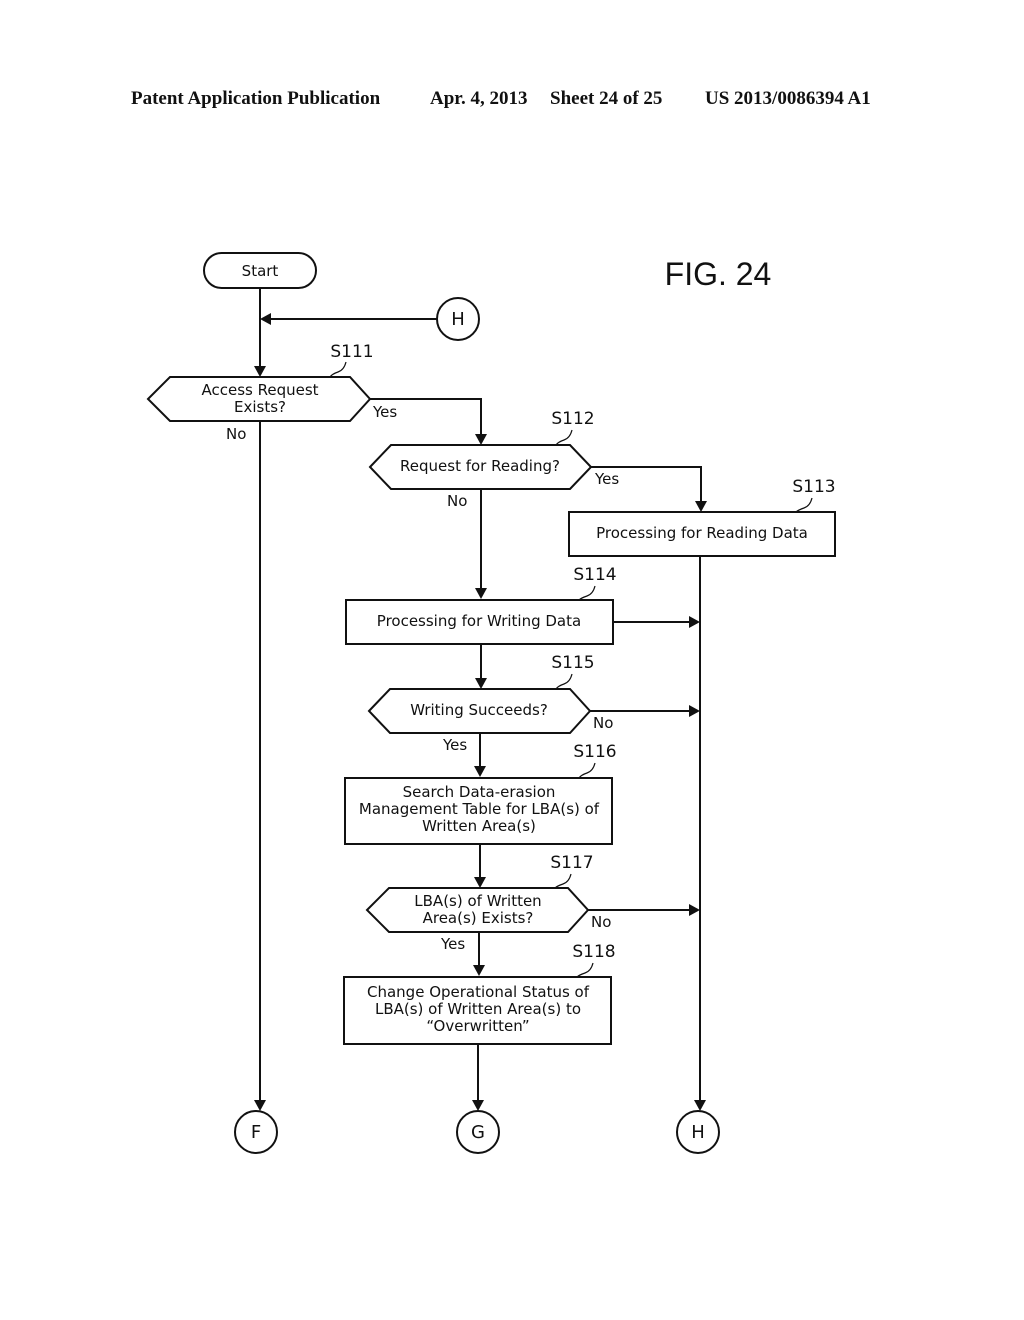 This screenshot has height=1320, width=1024. What do you see at coordinates (479, 621) in the screenshot?
I see `s114-line1: Processing for Writing Data` at bounding box center [479, 621].